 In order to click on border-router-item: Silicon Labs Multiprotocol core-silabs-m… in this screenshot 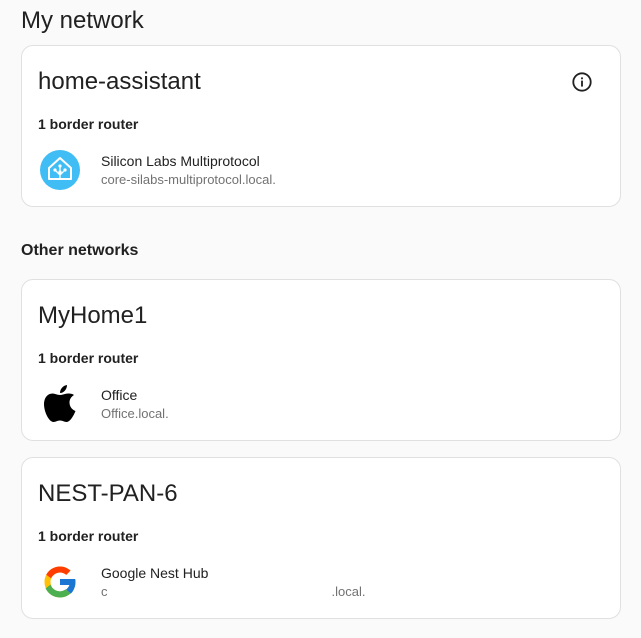, I will do `click(321, 170)`.